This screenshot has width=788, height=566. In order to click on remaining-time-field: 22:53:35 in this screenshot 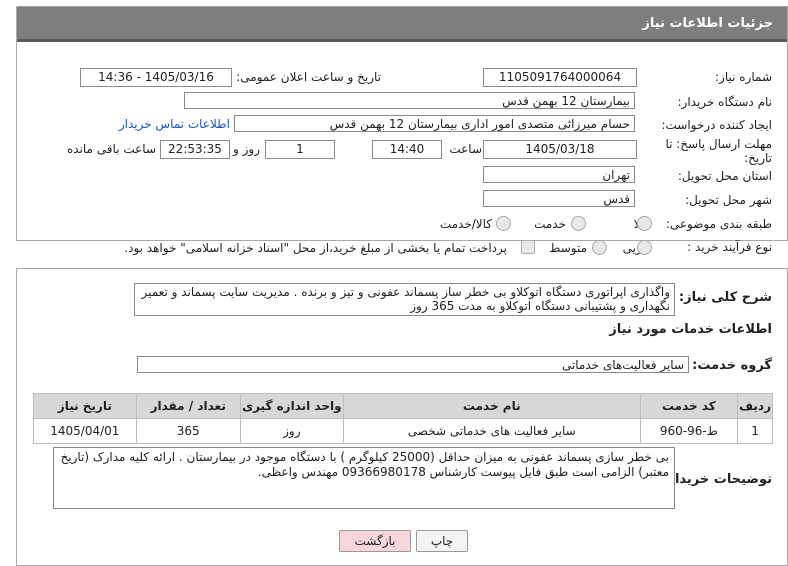, I will do `click(195, 149)`.